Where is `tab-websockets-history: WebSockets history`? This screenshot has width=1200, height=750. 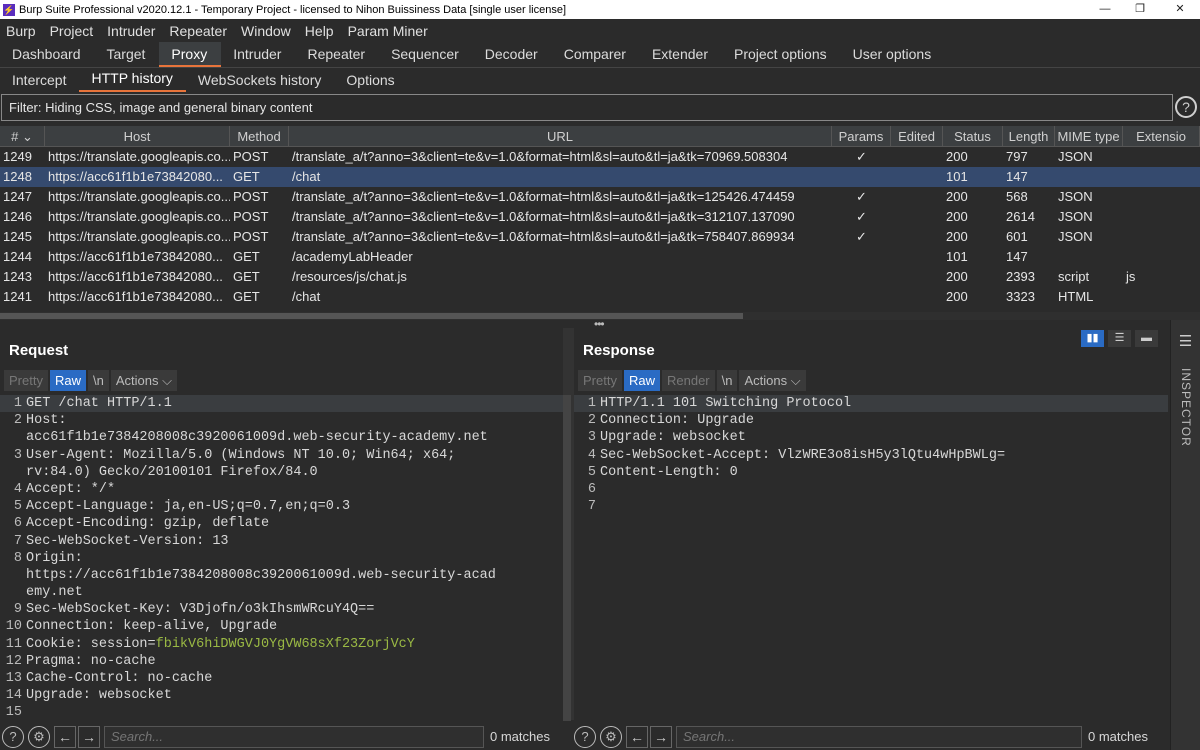 tab-websockets-history: WebSockets history is located at coordinates (260, 80).